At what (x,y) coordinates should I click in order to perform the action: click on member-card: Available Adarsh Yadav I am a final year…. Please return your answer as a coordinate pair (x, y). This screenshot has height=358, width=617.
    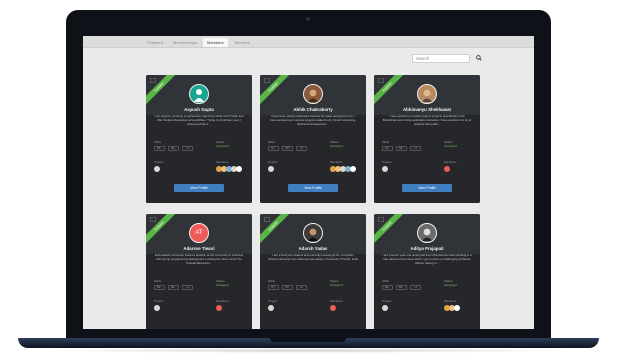
    Looking at the image, I should click on (313, 271).